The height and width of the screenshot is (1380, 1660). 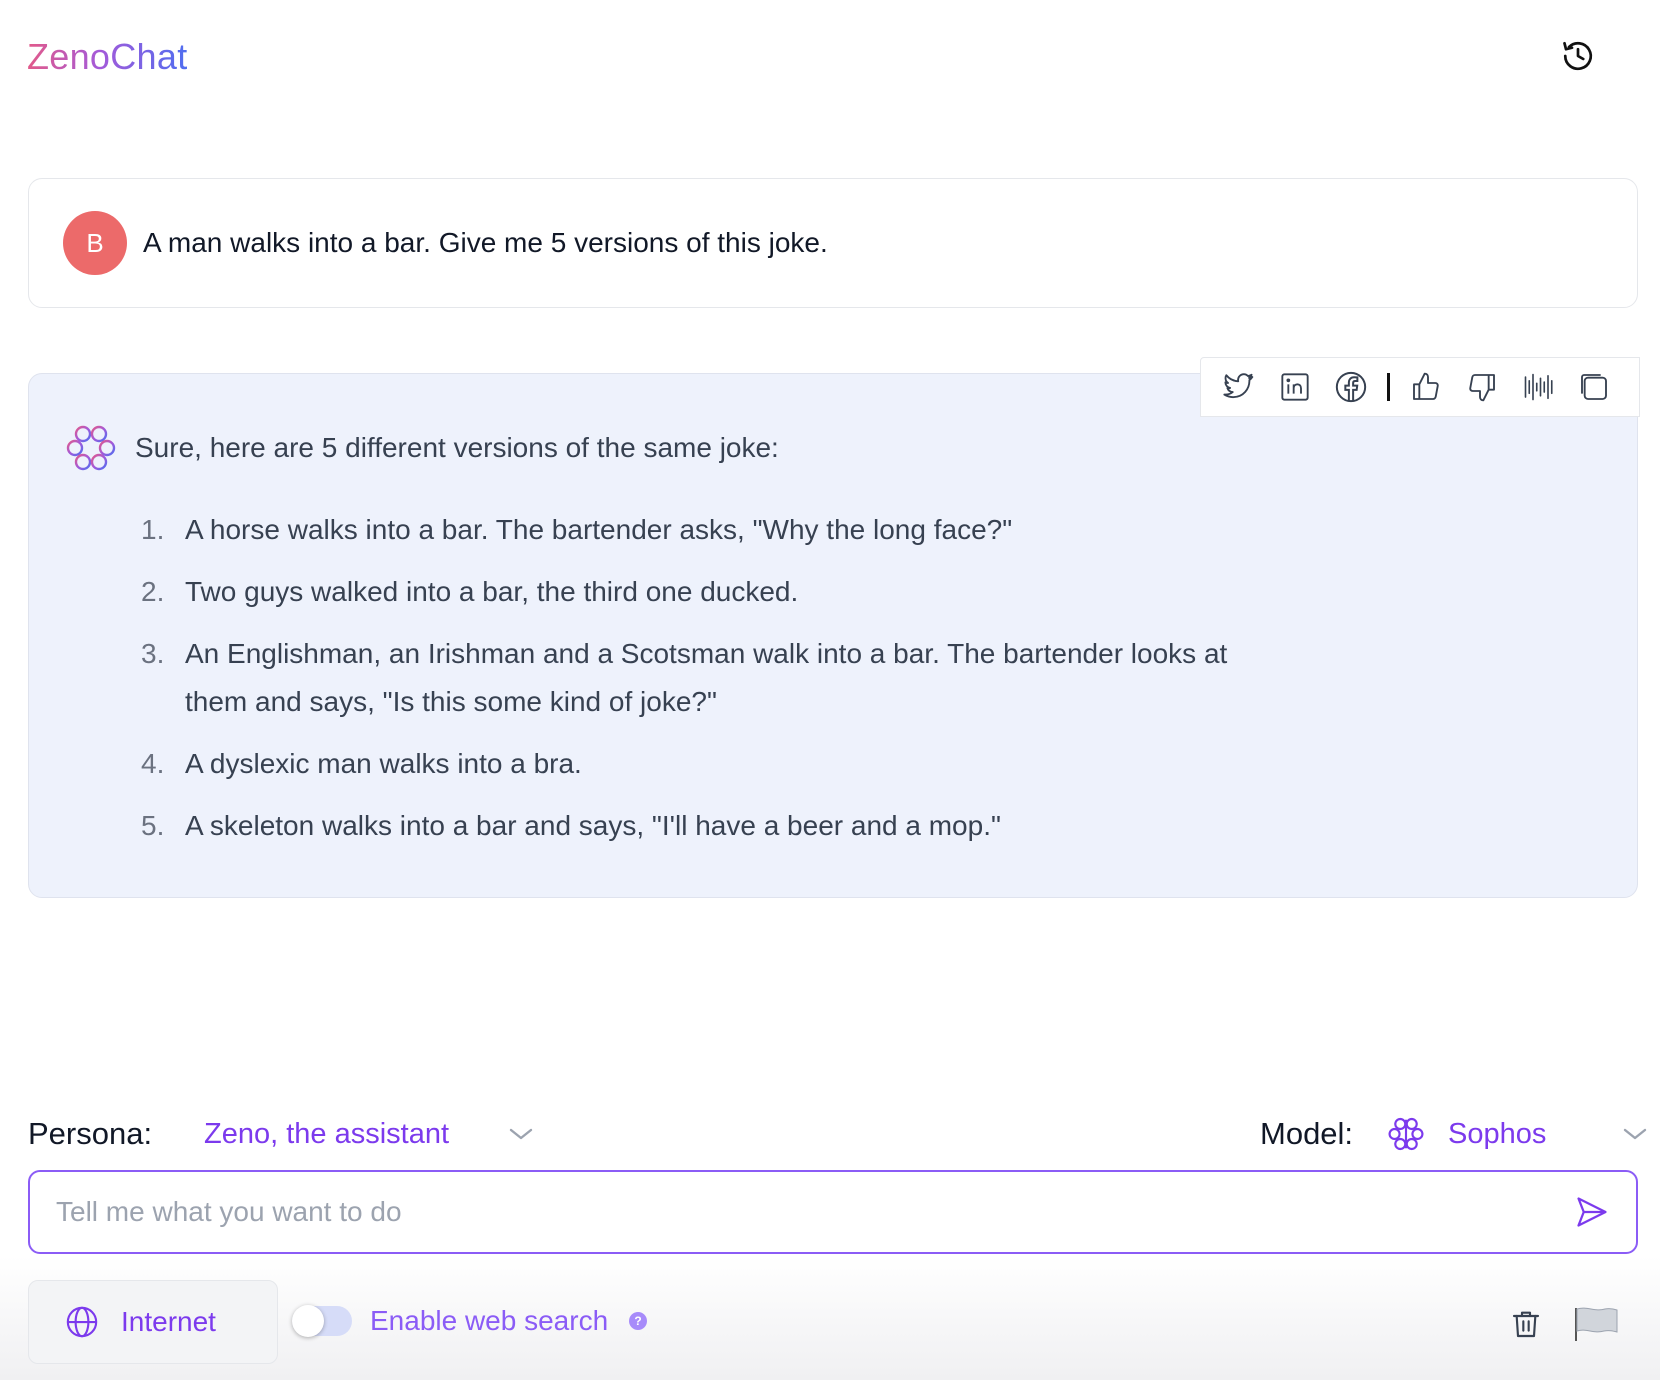 I want to click on facebook-icon, so click(x=1351, y=387).